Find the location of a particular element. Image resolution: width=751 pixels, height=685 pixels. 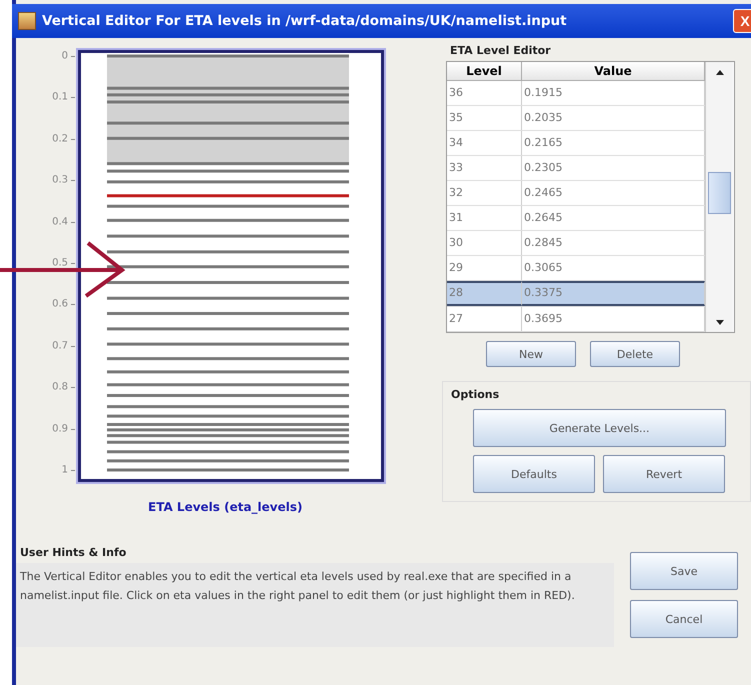

table-row: 28 0.3375 is located at coordinates (576, 294).